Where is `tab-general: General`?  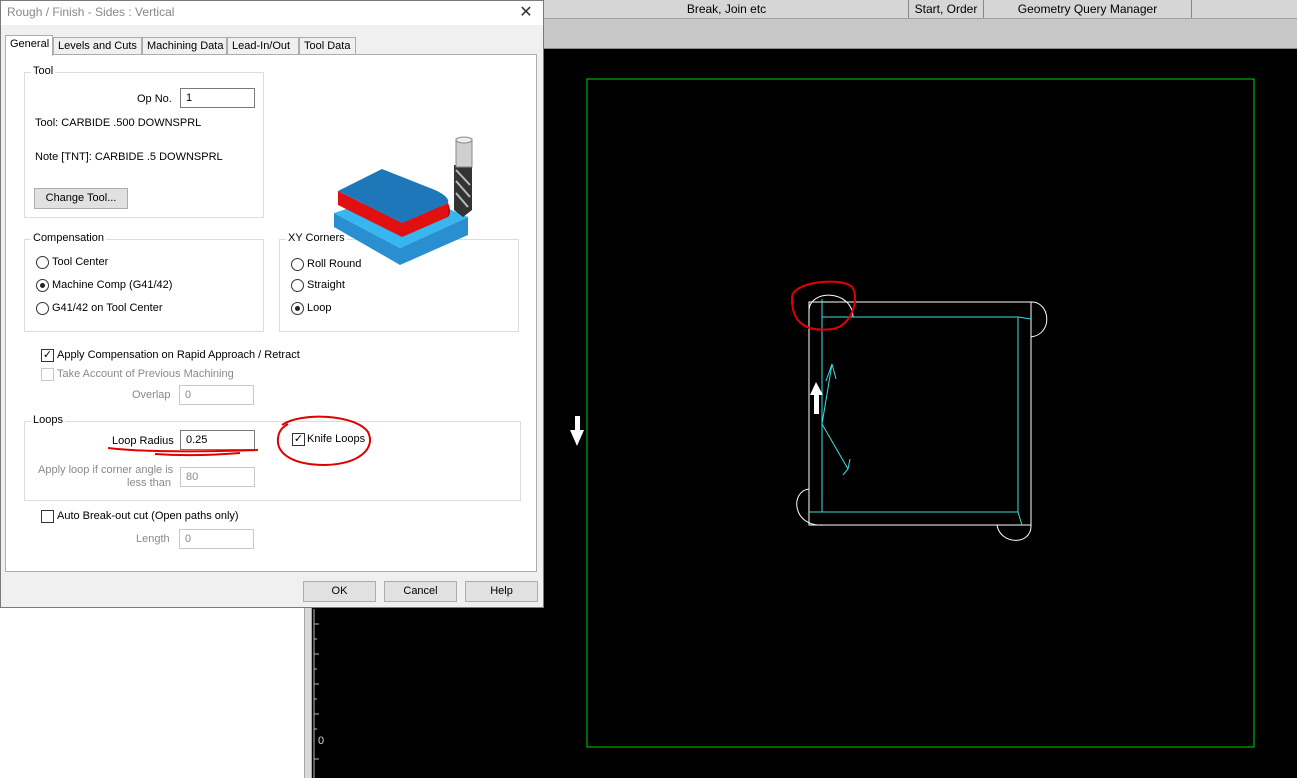
tab-general: General is located at coordinates (29, 45).